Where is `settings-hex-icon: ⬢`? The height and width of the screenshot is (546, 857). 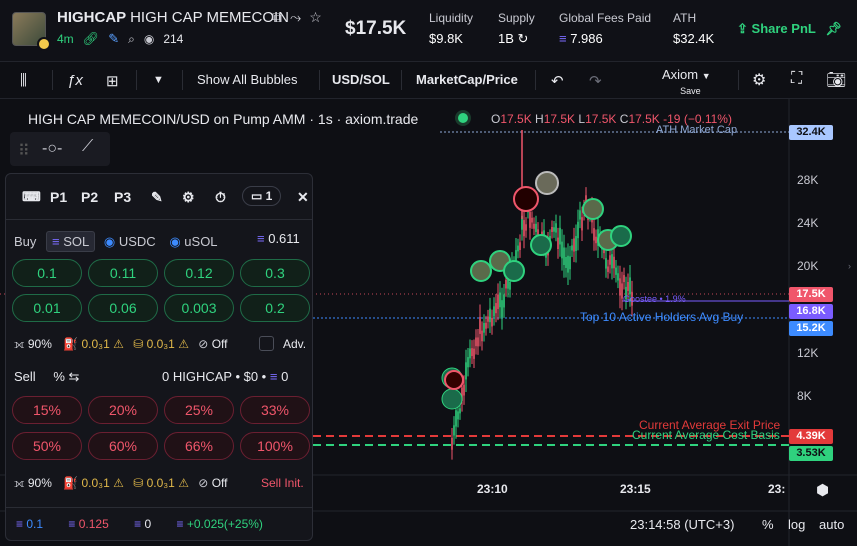
settings-hex-icon: ⬢ is located at coordinates (822, 490).